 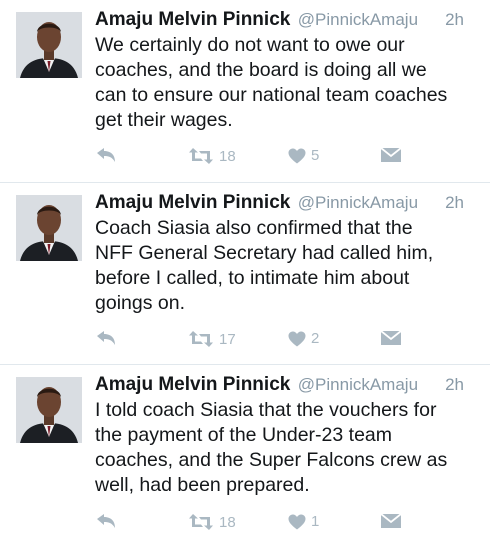 What do you see at coordinates (245, 159) in the screenshot?
I see `tweet-actions: 18 5` at bounding box center [245, 159].